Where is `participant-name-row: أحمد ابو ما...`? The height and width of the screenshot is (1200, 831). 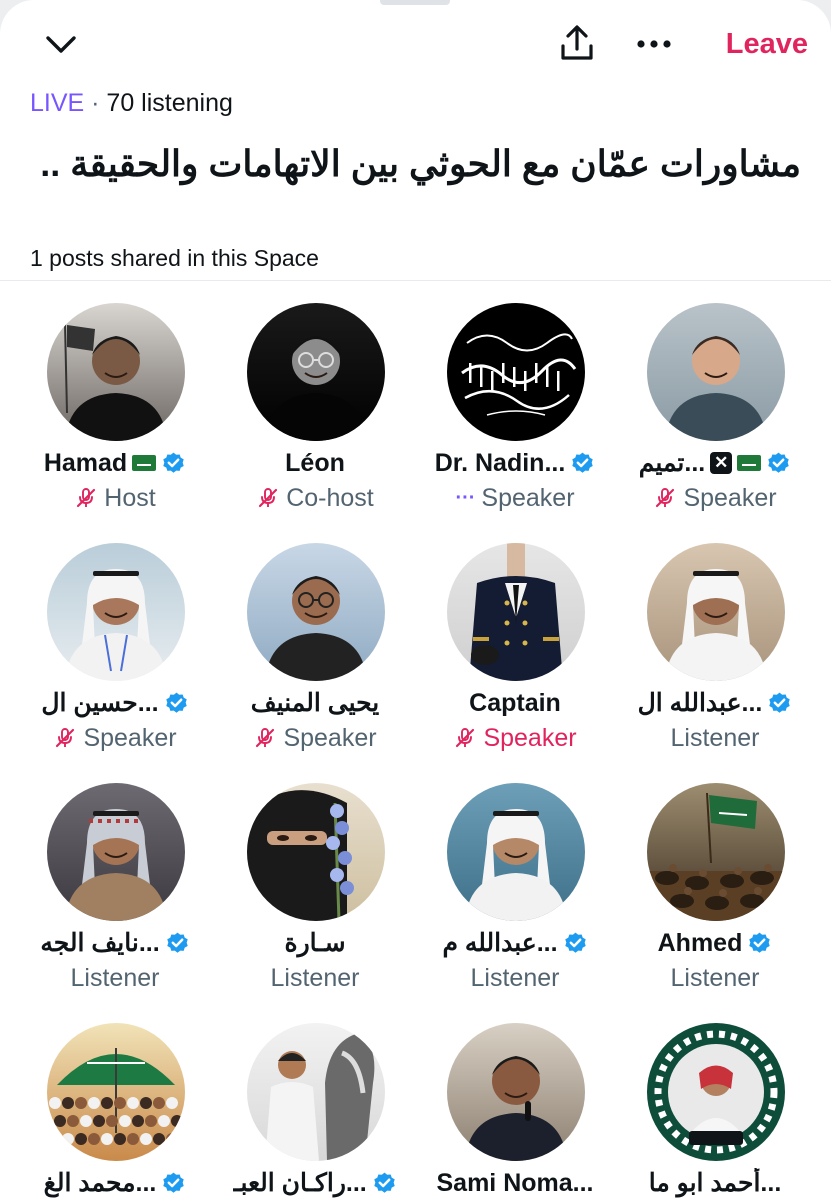 participant-name-row: أحمد ابو ما... is located at coordinates (715, 1183).